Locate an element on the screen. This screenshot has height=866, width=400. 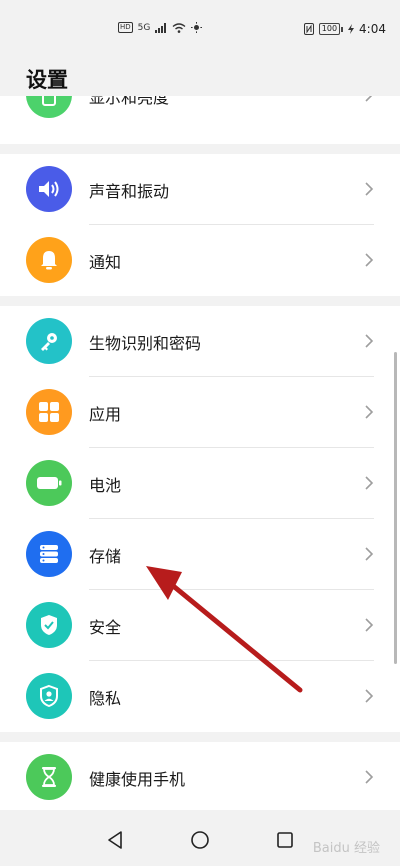
back-triangle-icon is located at coordinates (115, 840).